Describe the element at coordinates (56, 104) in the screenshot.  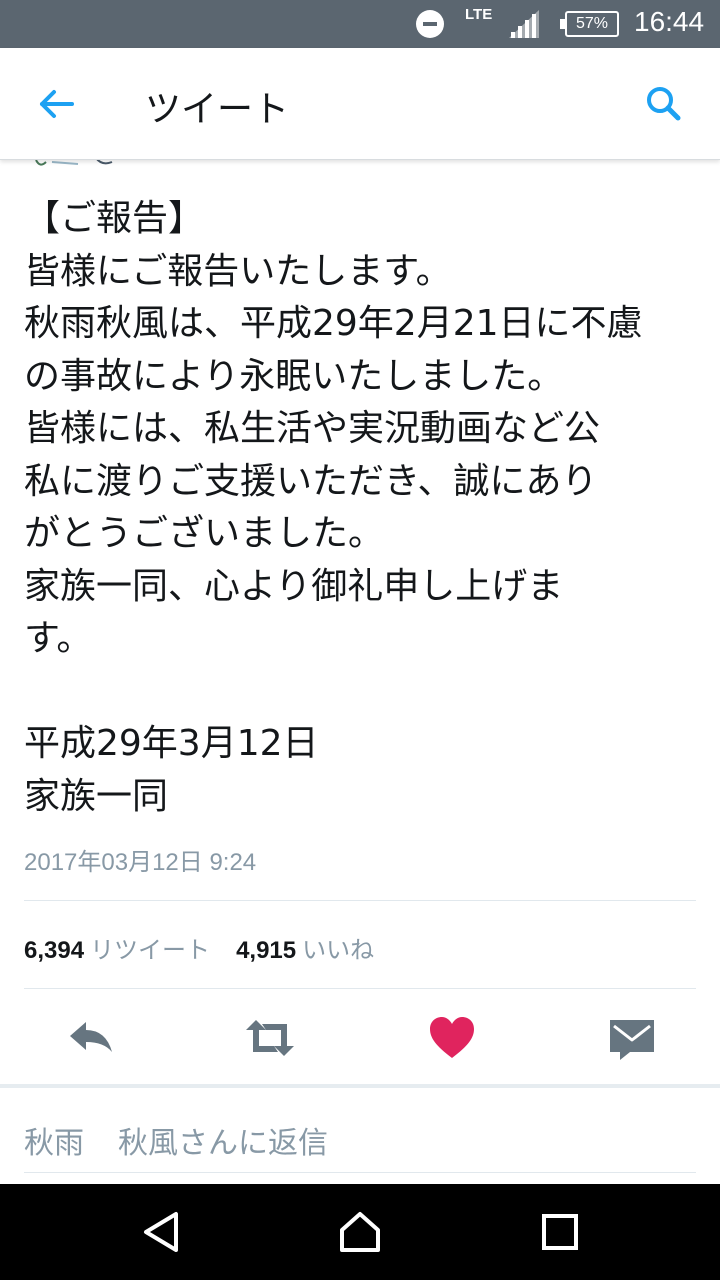
I see `arrow-left-icon` at that location.